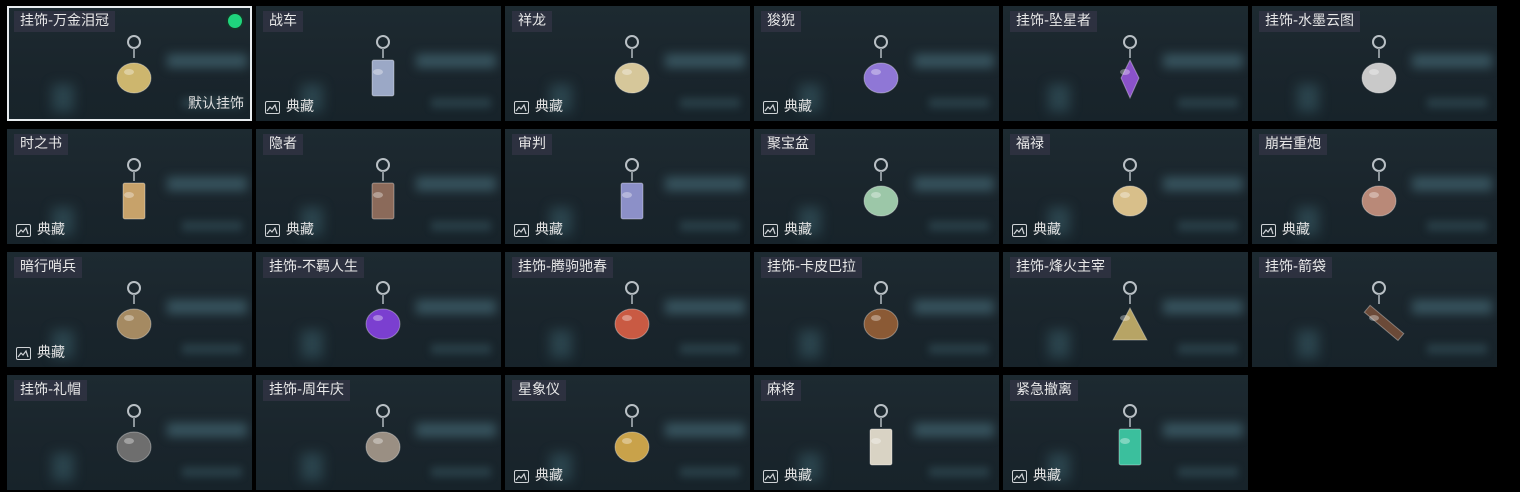 This screenshot has width=1520, height=492. I want to click on charm-card: 挂饰-坠星者, so click(1125, 63).